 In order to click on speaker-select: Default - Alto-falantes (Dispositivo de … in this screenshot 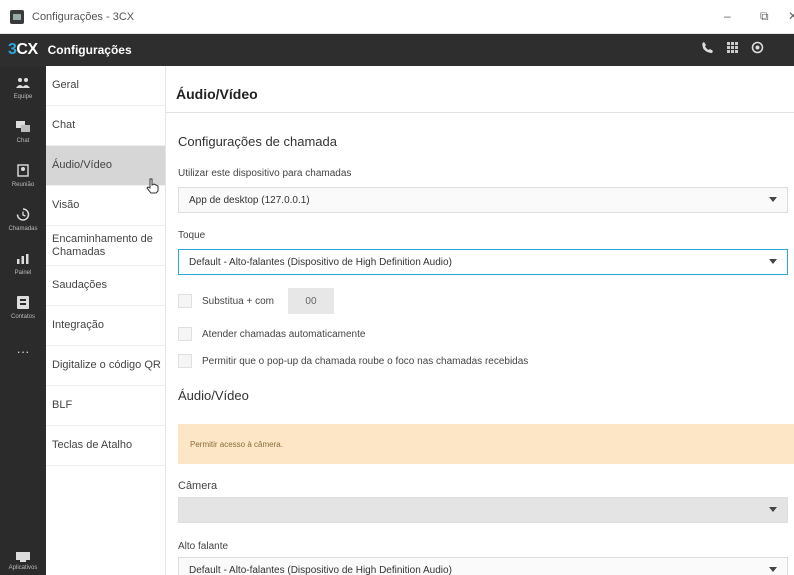, I will do `click(483, 566)`.